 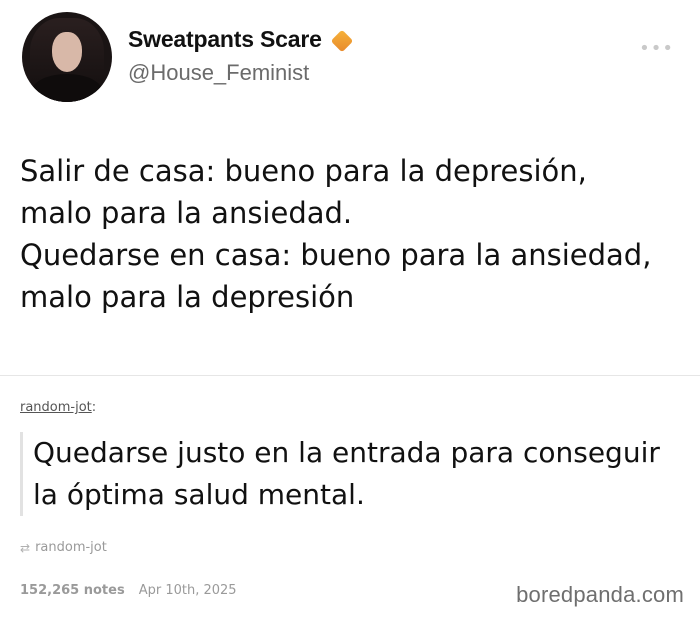 What do you see at coordinates (67, 88) in the screenshot?
I see `avatar-shoulder` at bounding box center [67, 88].